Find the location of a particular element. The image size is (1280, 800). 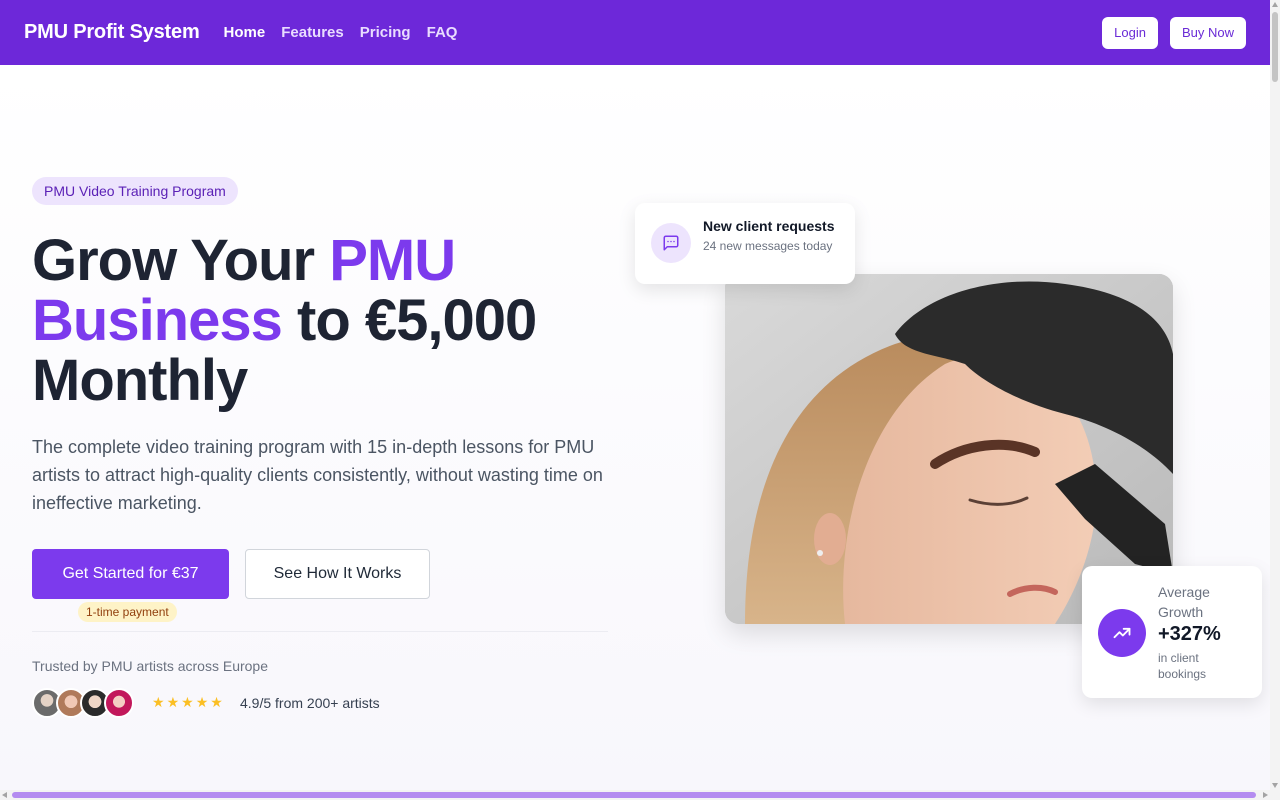

client-requests-title: New client requests is located at coordinates (769, 226).